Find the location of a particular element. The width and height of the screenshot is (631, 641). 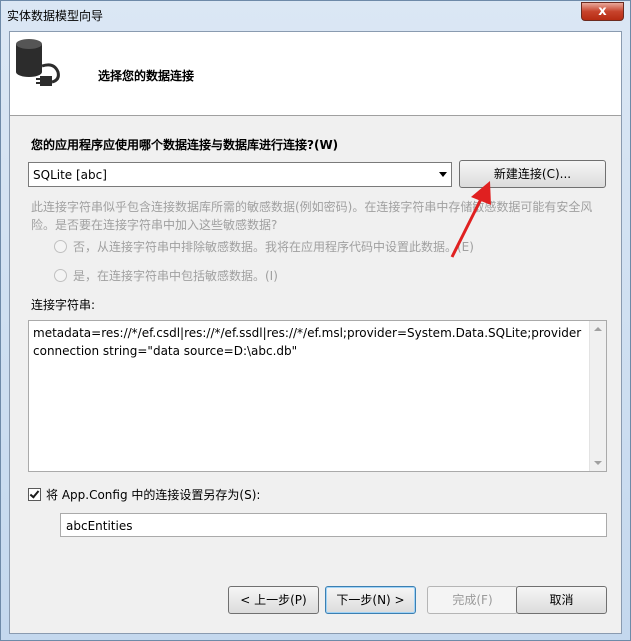

scroll-up-icon is located at coordinates (598, 329).